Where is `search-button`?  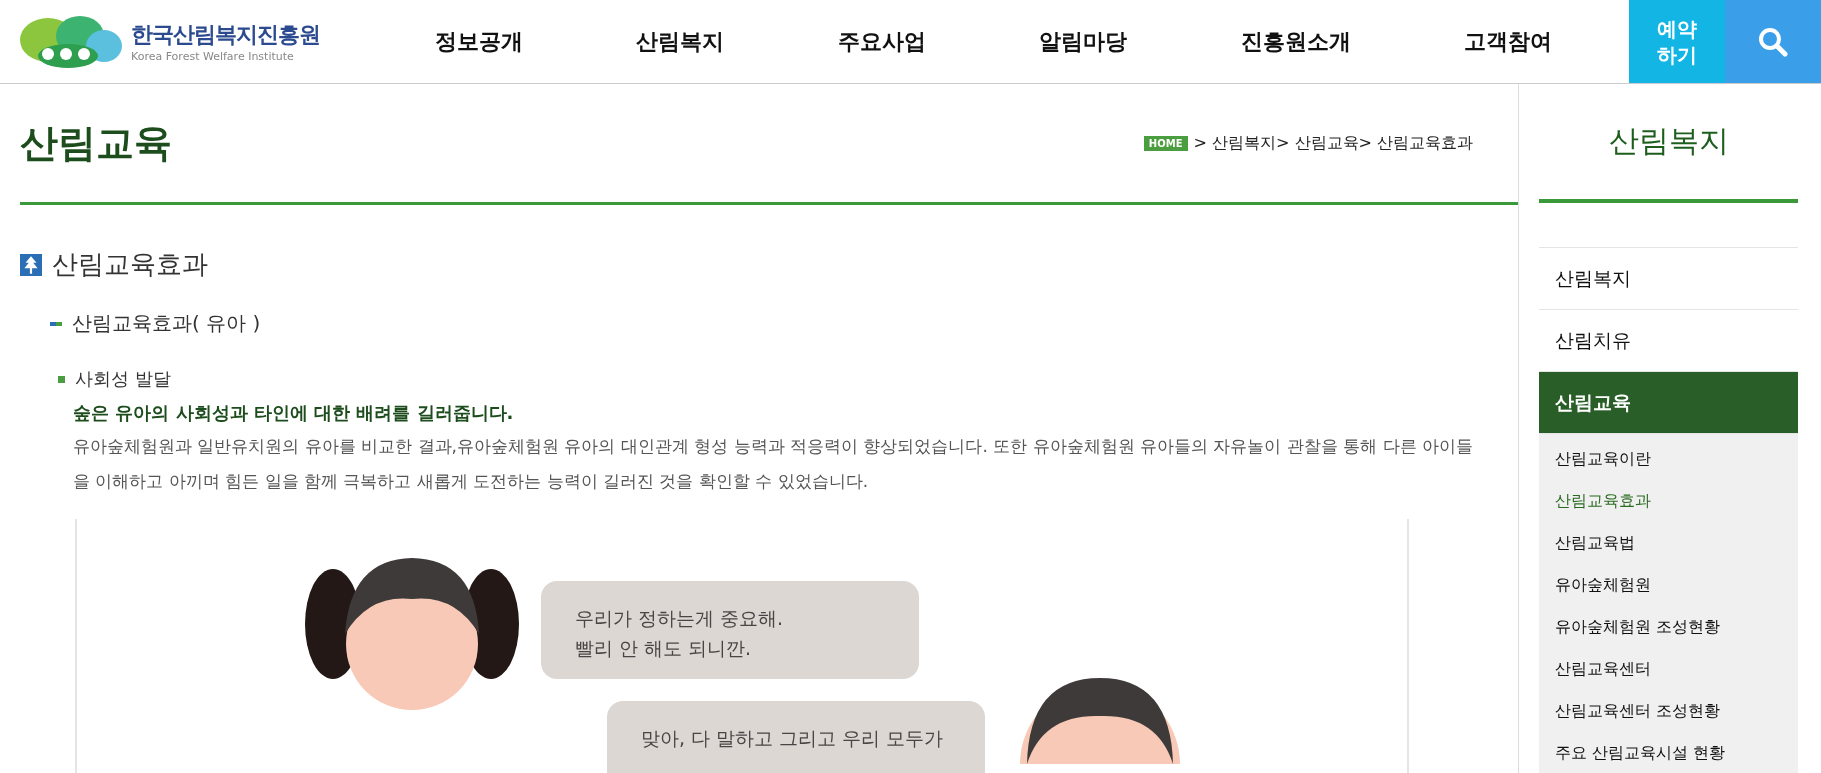
search-button is located at coordinates (1773, 41).